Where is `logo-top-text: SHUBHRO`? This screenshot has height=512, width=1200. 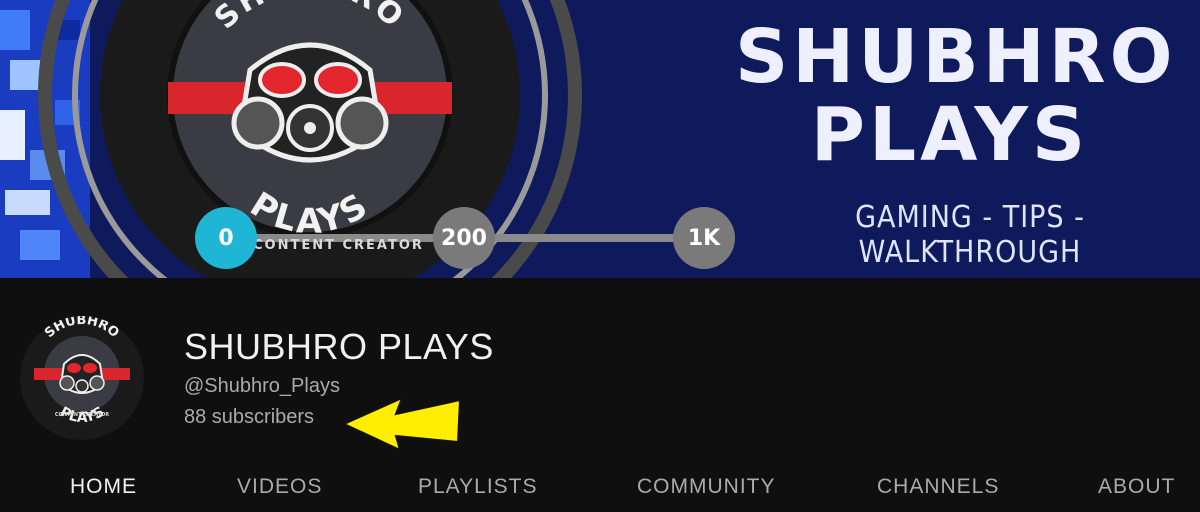 logo-top-text: SHUBHRO is located at coordinates (308, 18).